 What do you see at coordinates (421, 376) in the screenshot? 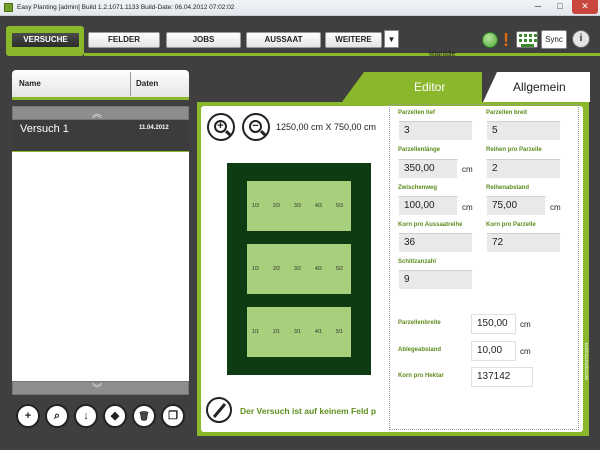
I see `korn-pro-hektar-label: Korn pro Hektar` at bounding box center [421, 376].